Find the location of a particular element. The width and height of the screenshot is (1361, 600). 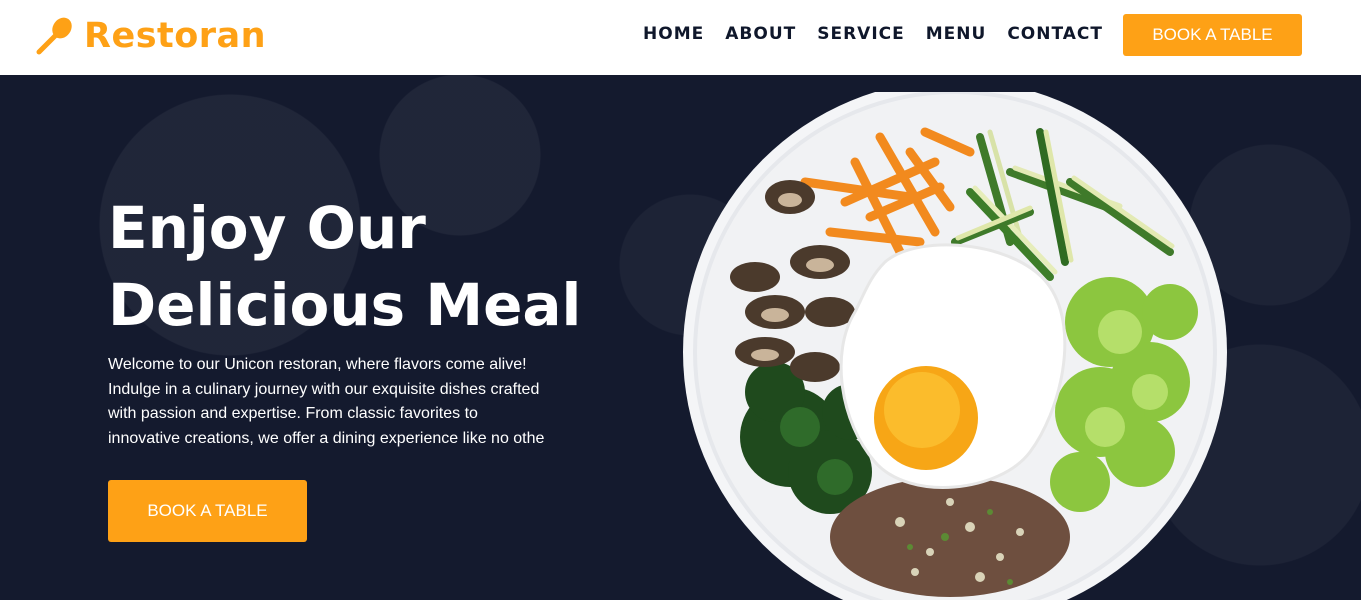

nav-book-table-button: BOOK A TABLE is located at coordinates (1212, 35).